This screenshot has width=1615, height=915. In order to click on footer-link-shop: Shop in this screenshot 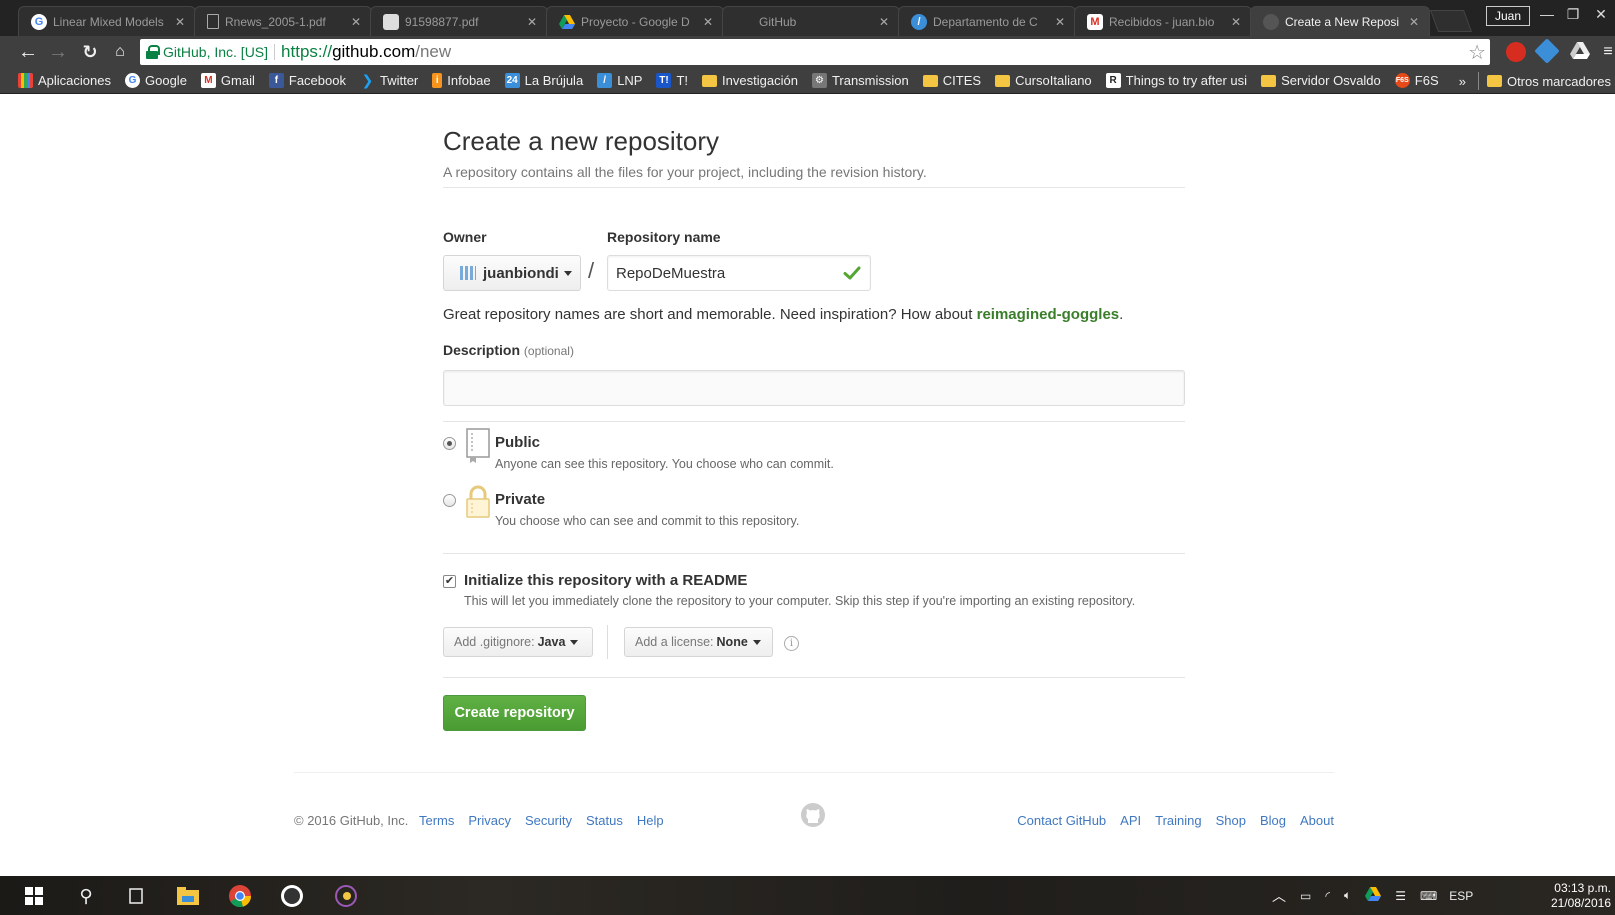, I will do `click(1231, 820)`.